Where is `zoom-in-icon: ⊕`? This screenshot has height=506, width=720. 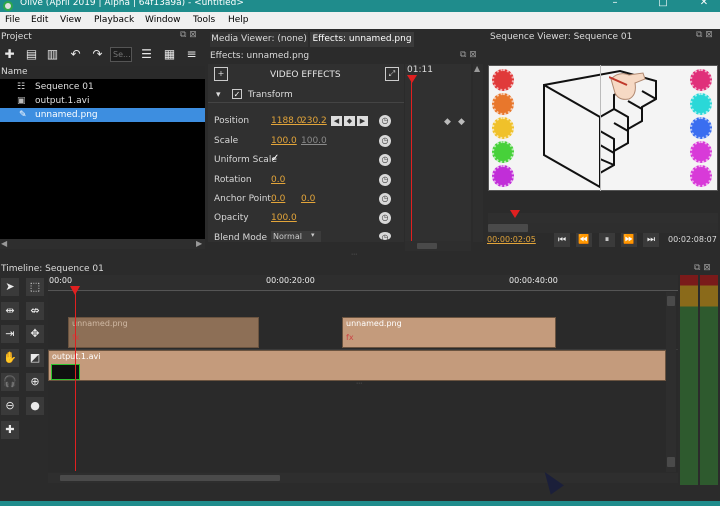 zoom-in-icon: ⊕ is located at coordinates (35, 382).